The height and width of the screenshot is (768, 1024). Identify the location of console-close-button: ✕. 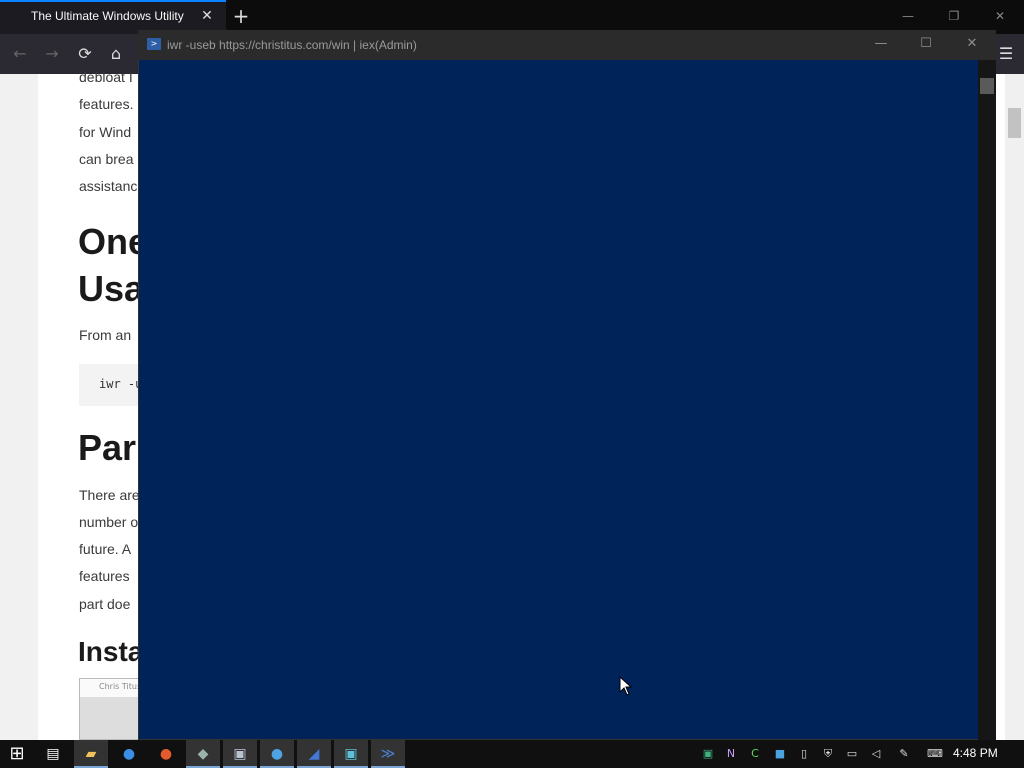
(972, 44).